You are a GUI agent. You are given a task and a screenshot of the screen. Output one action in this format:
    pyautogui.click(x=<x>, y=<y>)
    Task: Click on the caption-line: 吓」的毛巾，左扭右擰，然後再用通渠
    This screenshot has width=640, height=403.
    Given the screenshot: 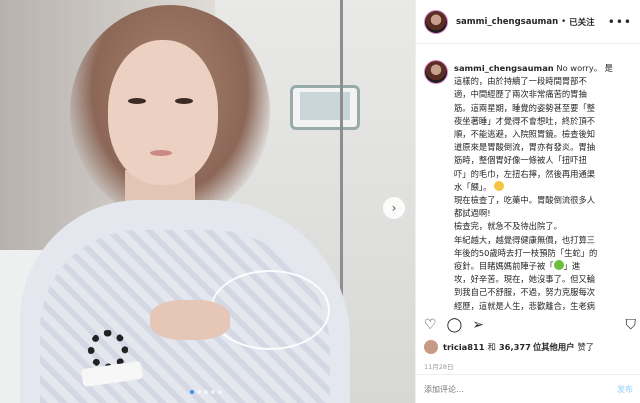 What is the action you would take?
    pyautogui.click(x=525, y=173)
    